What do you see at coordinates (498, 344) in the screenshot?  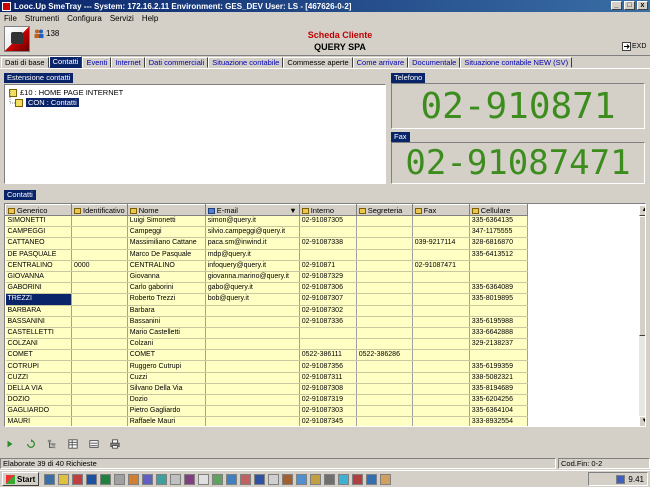 I see `cell-cellulare: 329-2138237` at bounding box center [498, 344].